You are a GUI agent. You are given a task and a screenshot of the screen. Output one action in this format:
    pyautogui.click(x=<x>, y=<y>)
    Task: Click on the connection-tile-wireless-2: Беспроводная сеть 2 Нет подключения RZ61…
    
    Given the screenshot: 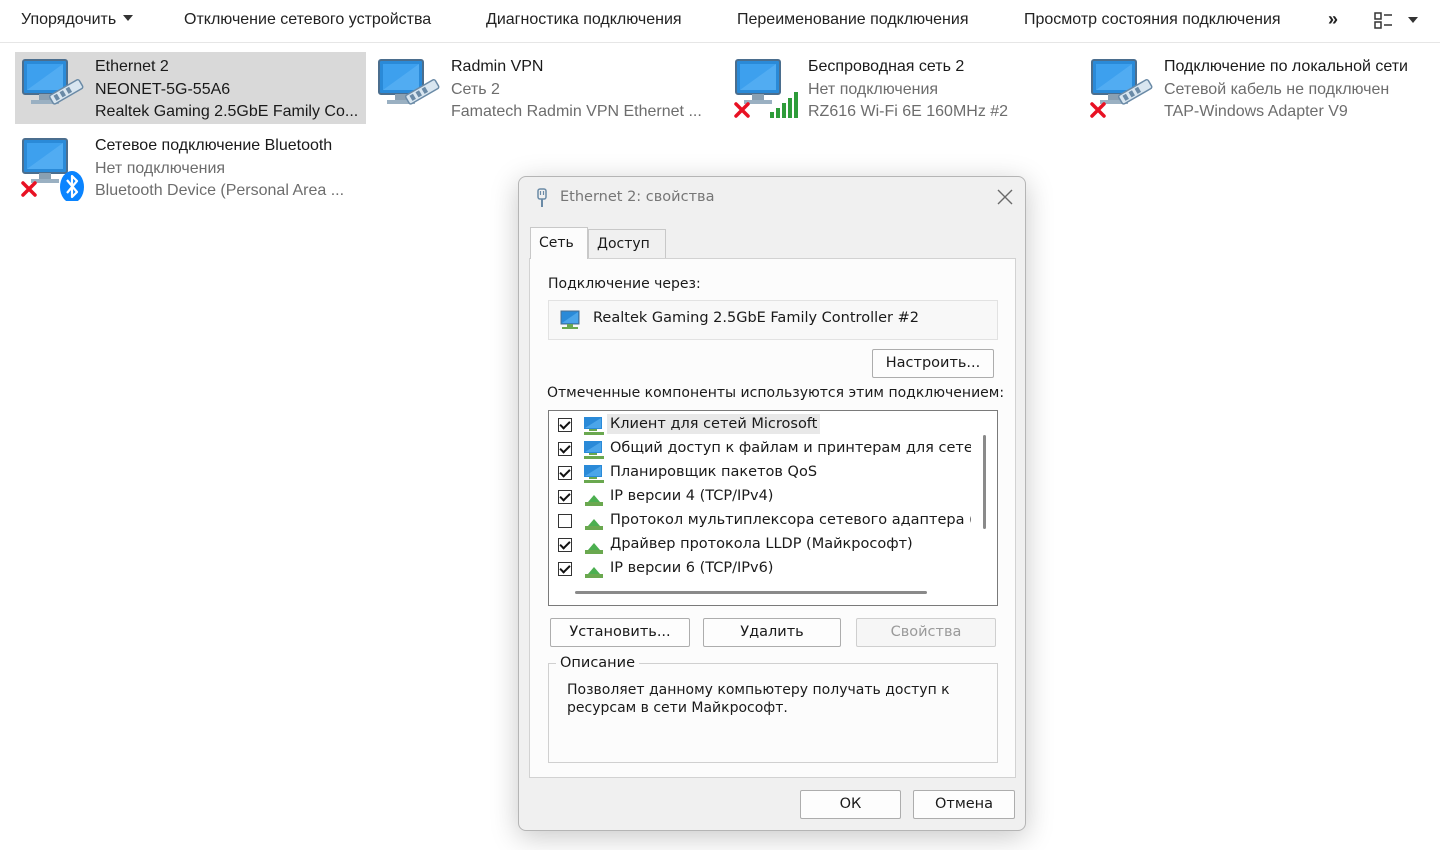 What is the action you would take?
    pyautogui.click(x=903, y=88)
    